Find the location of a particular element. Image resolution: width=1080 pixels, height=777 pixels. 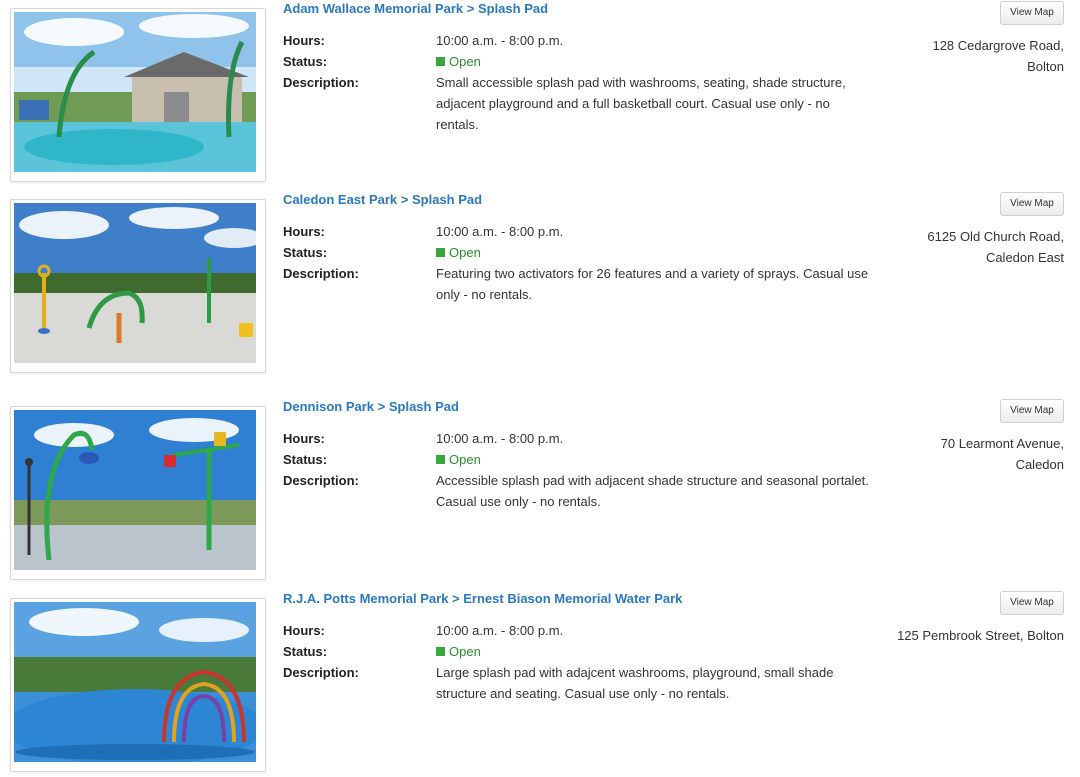

address-line-1: 128 Cedargrove Road, is located at coordinates (998, 45).